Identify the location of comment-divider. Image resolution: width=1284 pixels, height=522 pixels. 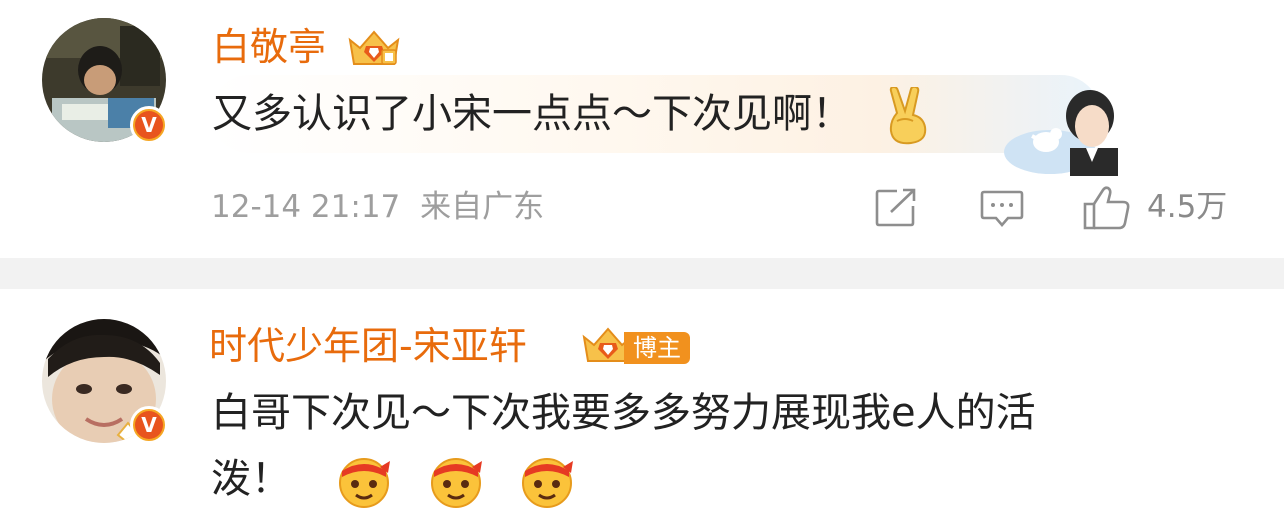
(642, 273).